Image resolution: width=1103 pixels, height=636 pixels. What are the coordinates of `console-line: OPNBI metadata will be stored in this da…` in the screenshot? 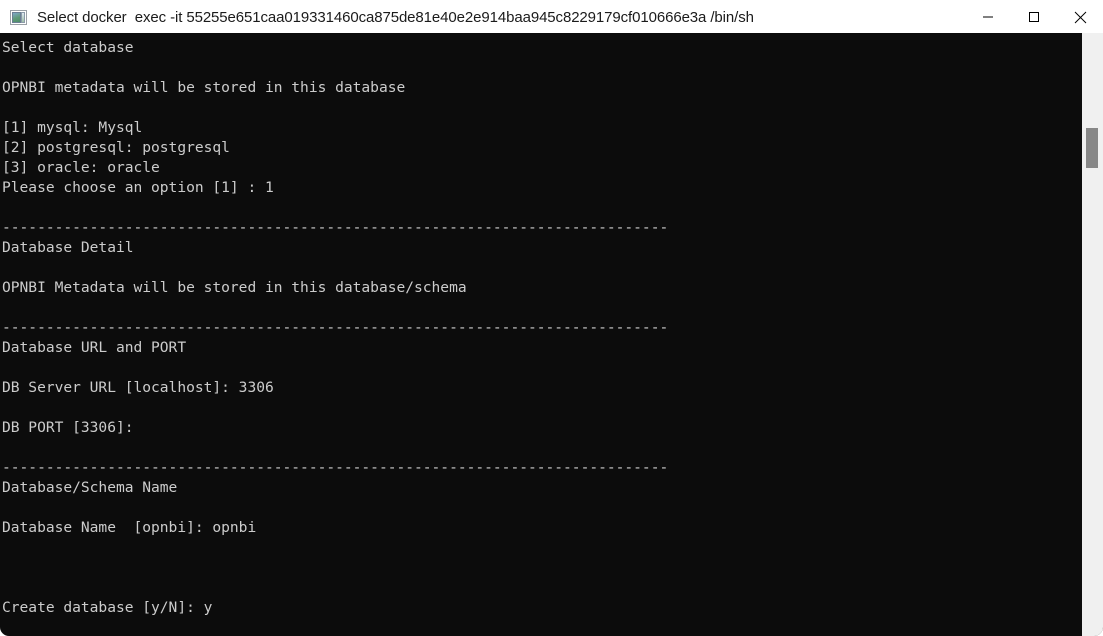 It's located at (204, 87).